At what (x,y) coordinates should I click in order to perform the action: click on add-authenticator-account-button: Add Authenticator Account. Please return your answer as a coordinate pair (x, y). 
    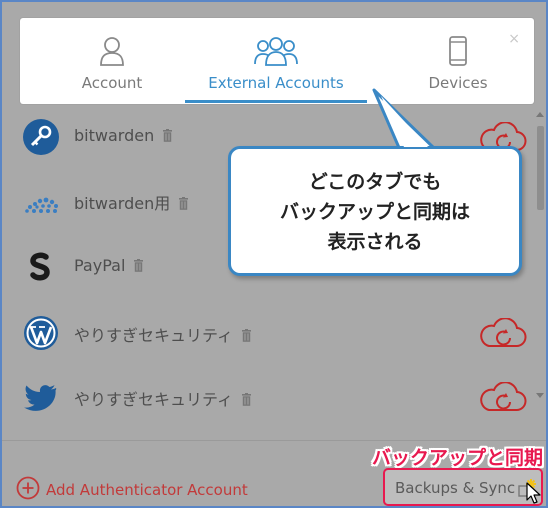
    Looking at the image, I should click on (132, 490).